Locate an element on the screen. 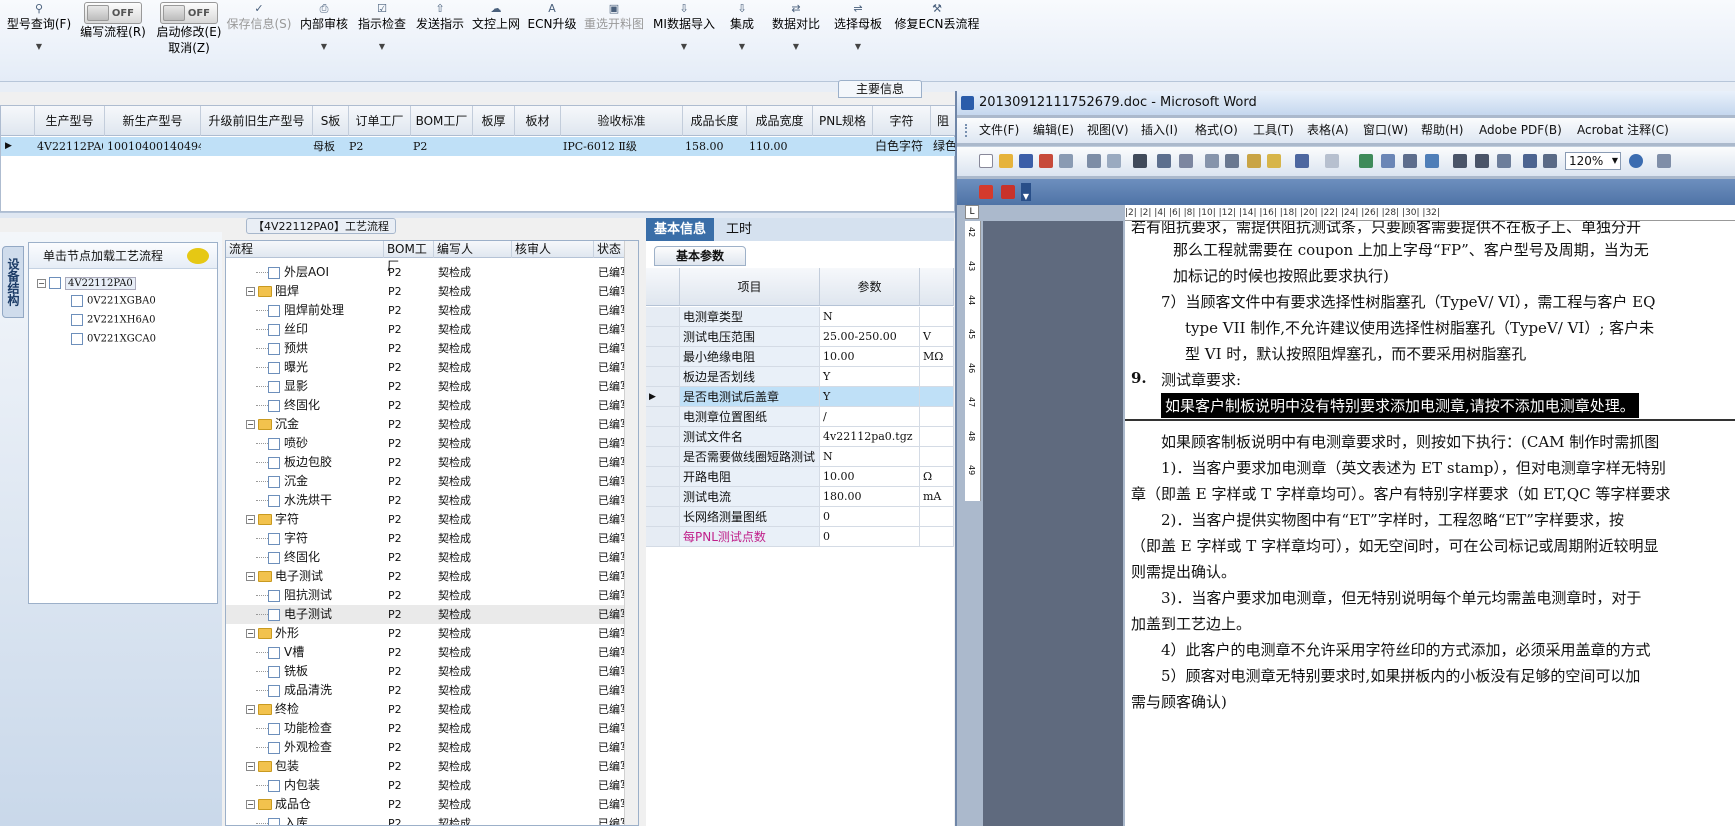 This screenshot has width=1735, height=826. redo-icon is located at coordinates (1332, 161).